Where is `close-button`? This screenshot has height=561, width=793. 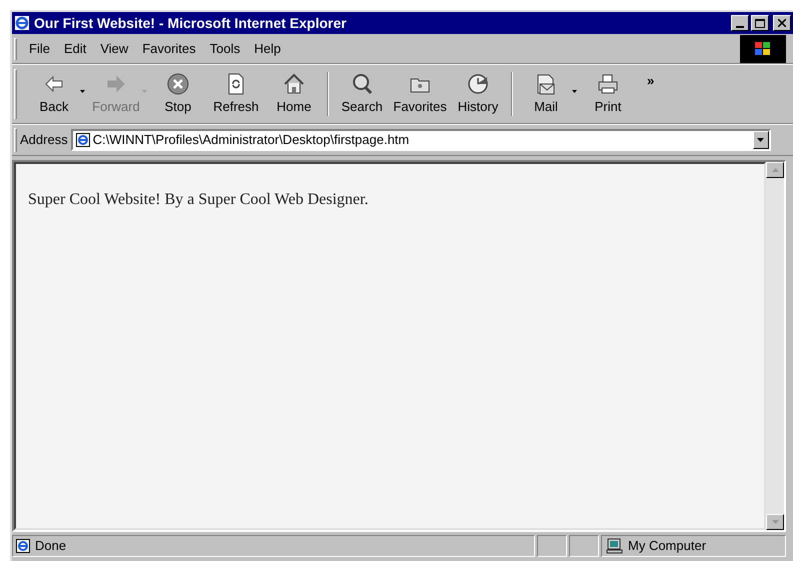
close-button is located at coordinates (782, 23).